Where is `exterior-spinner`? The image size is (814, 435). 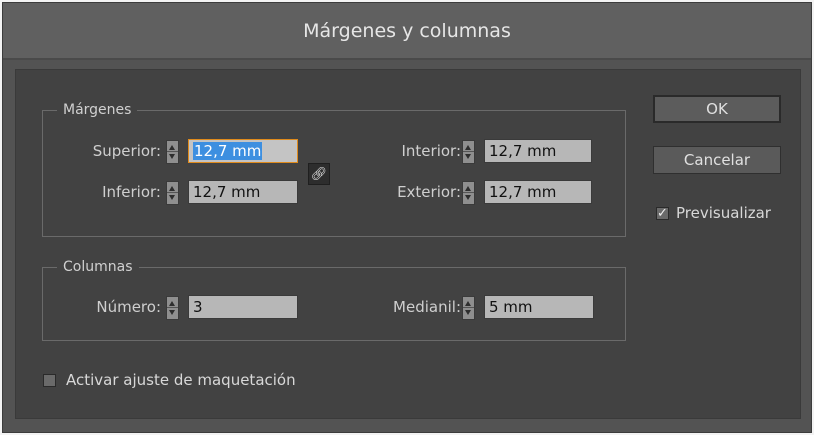 exterior-spinner is located at coordinates (468, 193).